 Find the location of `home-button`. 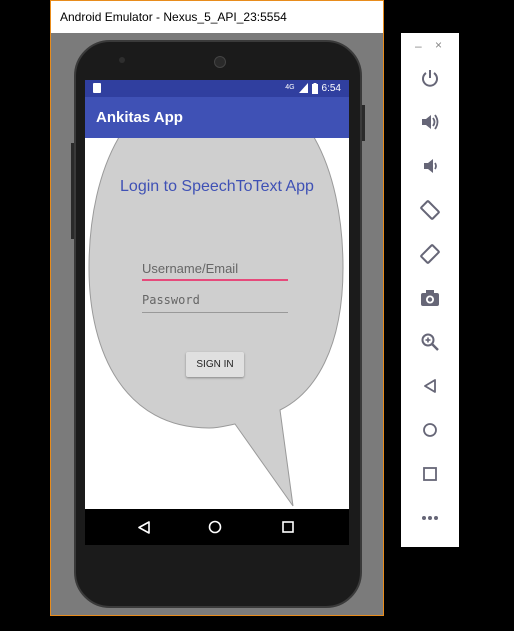

home-button is located at coordinates (430, 430).